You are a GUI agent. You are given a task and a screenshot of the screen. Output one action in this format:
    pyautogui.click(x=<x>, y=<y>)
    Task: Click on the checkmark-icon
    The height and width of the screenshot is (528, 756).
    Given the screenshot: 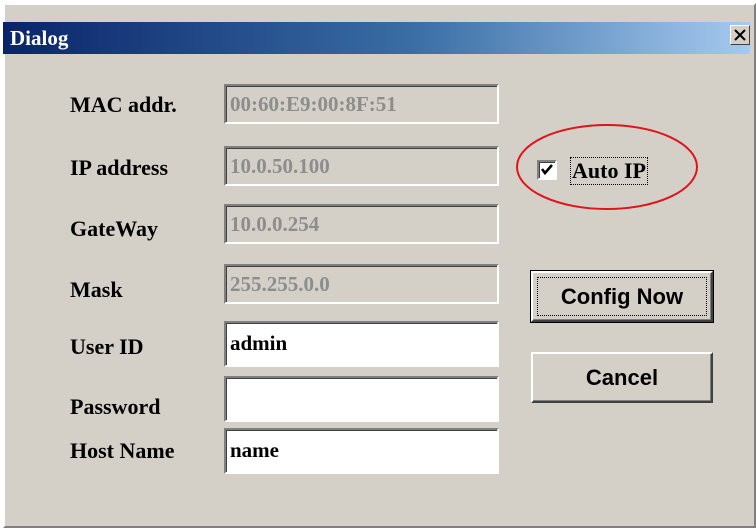 What is the action you would take?
    pyautogui.click(x=546, y=170)
    